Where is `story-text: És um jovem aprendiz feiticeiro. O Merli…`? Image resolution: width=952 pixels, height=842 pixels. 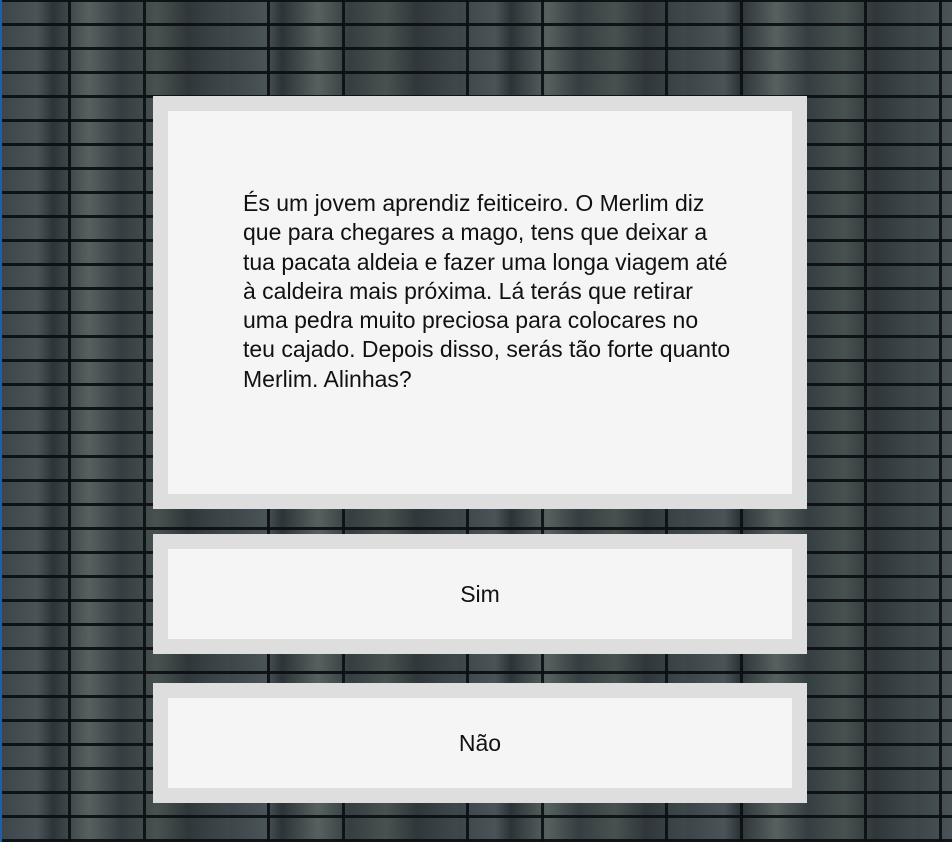
story-text: És um jovem aprendiz feiticeiro. O Merli… is located at coordinates (487, 291).